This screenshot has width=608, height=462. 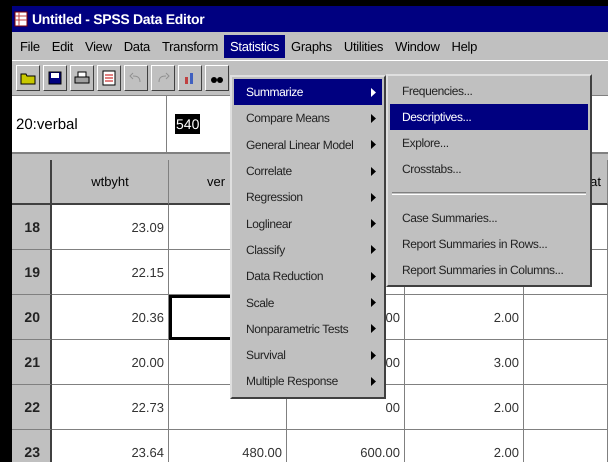 I want to click on menu-item: Edit, so click(x=62, y=46).